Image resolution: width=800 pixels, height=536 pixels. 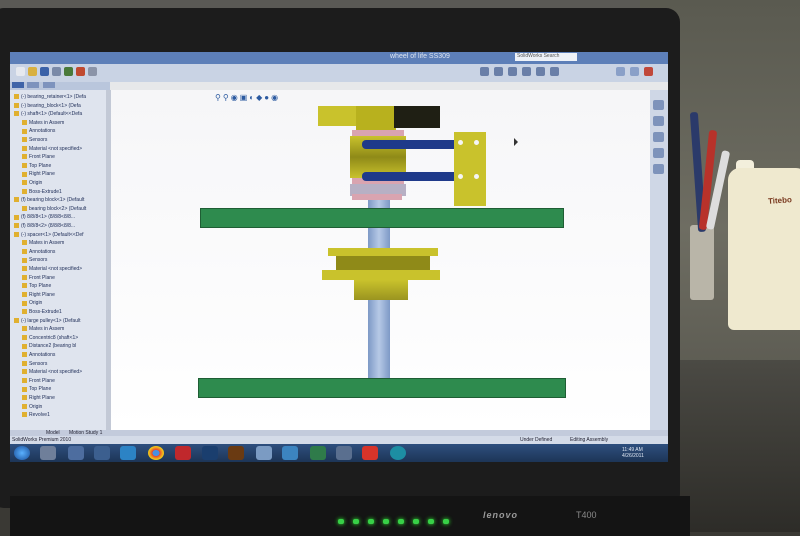 What do you see at coordinates (376, 118) in the screenshot?
I see `top-block-center` at bounding box center [376, 118].